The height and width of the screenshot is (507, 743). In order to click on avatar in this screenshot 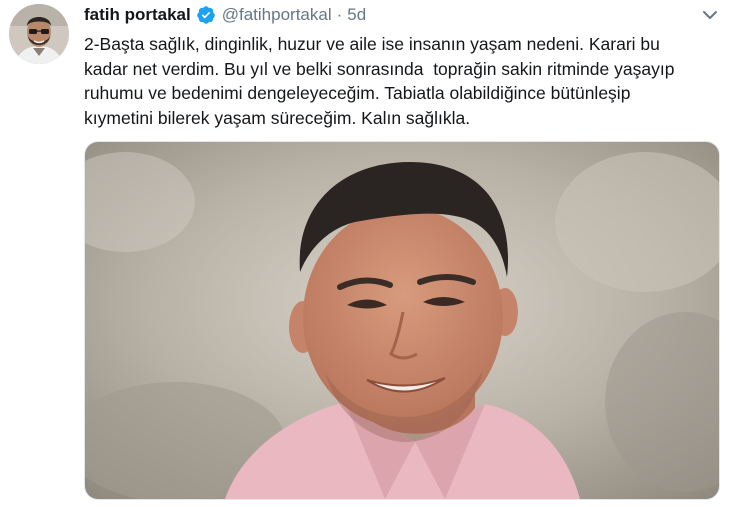, I will do `click(39, 34)`.